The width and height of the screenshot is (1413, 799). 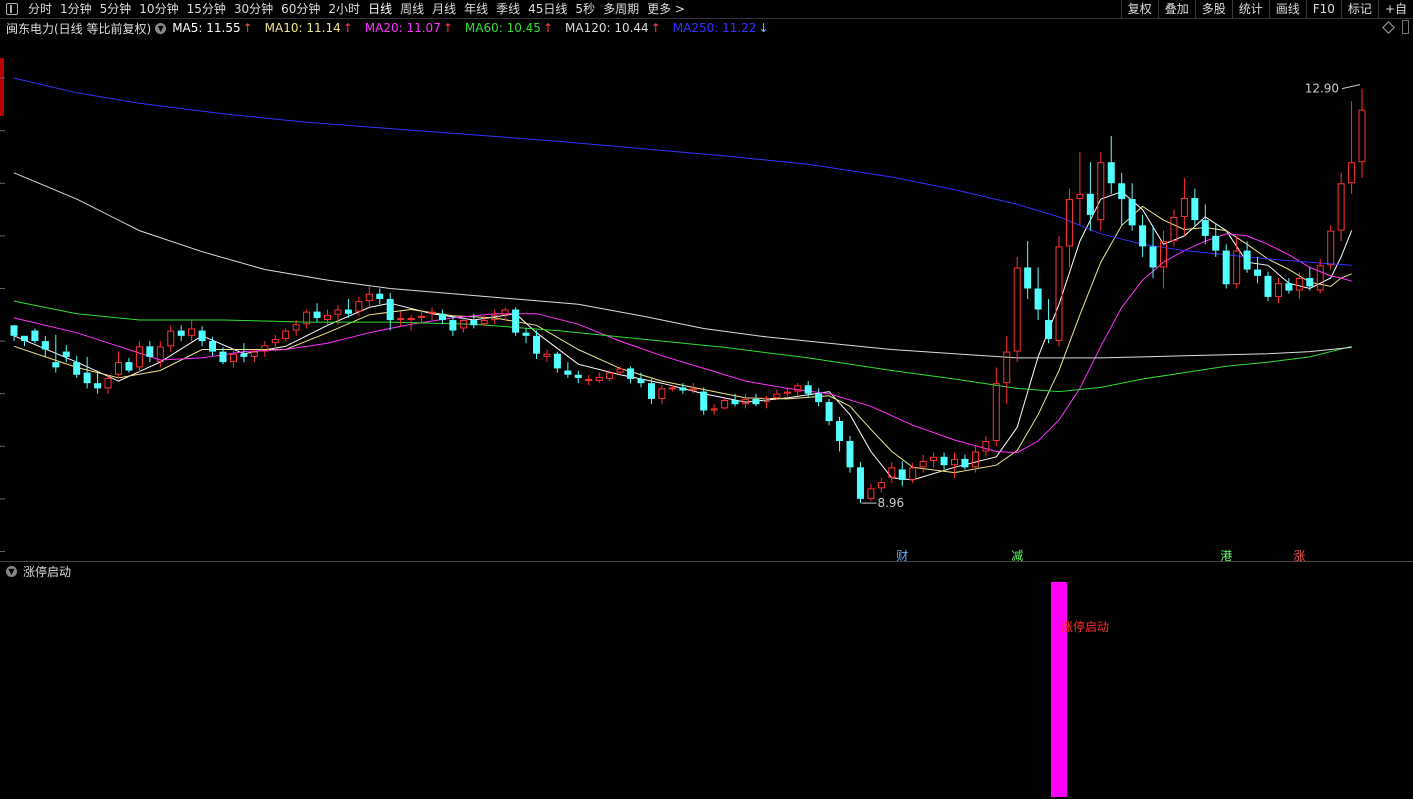 I want to click on ma-legend-item: MA5: 11.55 ↑, so click(x=212, y=28).